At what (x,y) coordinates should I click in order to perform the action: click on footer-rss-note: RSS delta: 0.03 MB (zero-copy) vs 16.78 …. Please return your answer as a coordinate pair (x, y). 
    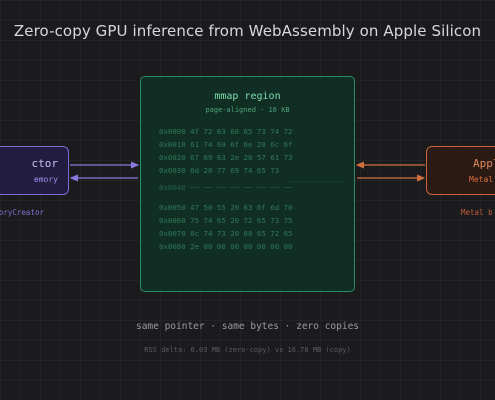
    Looking at the image, I should click on (247, 350).